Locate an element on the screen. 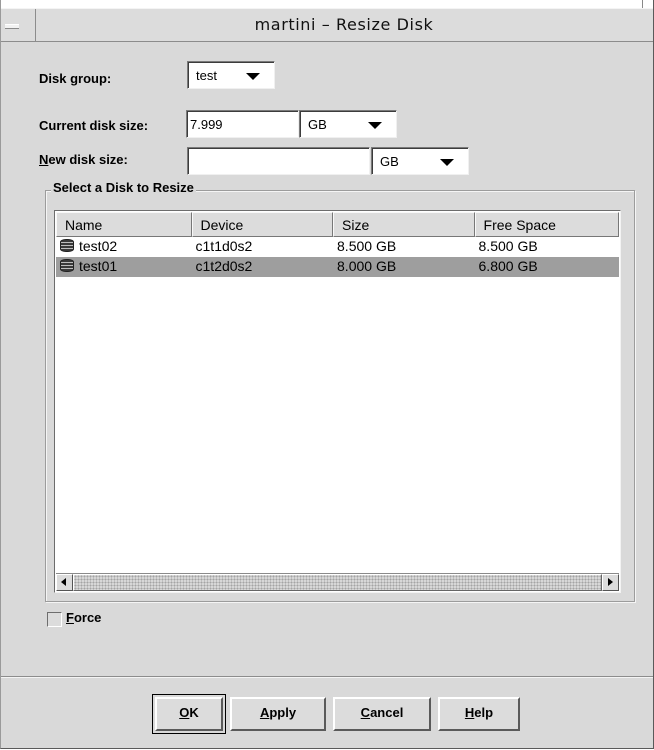 This screenshot has width=654, height=750. column-header-free-space: Free Space is located at coordinates (546, 224).